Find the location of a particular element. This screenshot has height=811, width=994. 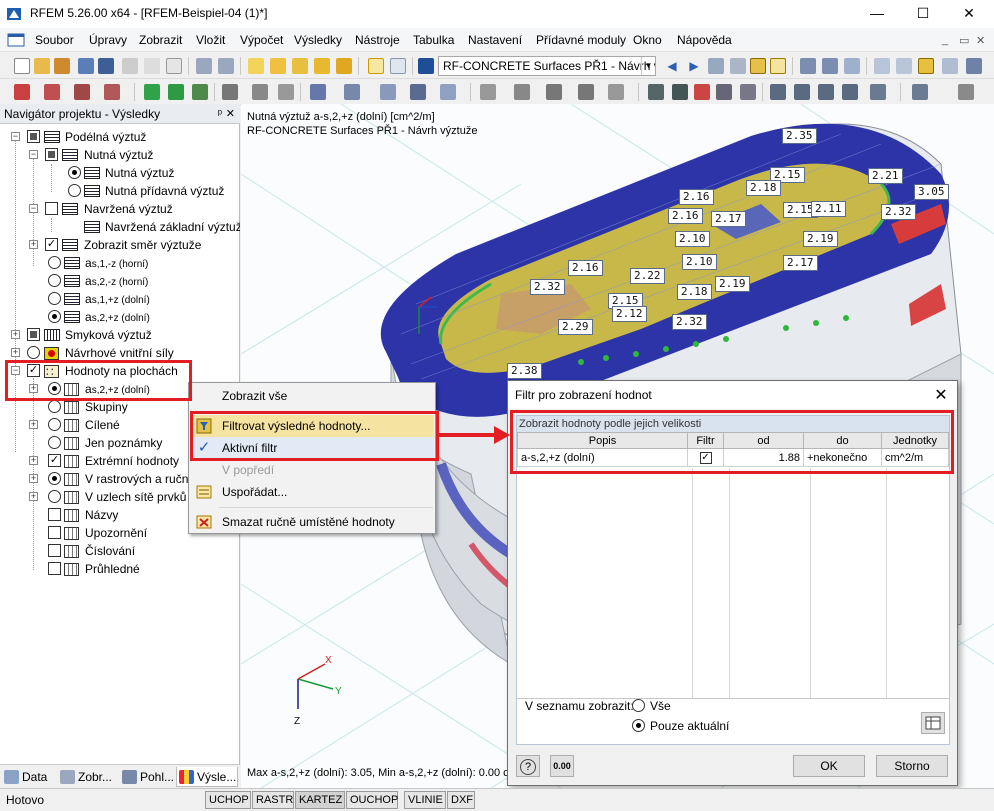

undo-icon is located at coordinates (204, 66).